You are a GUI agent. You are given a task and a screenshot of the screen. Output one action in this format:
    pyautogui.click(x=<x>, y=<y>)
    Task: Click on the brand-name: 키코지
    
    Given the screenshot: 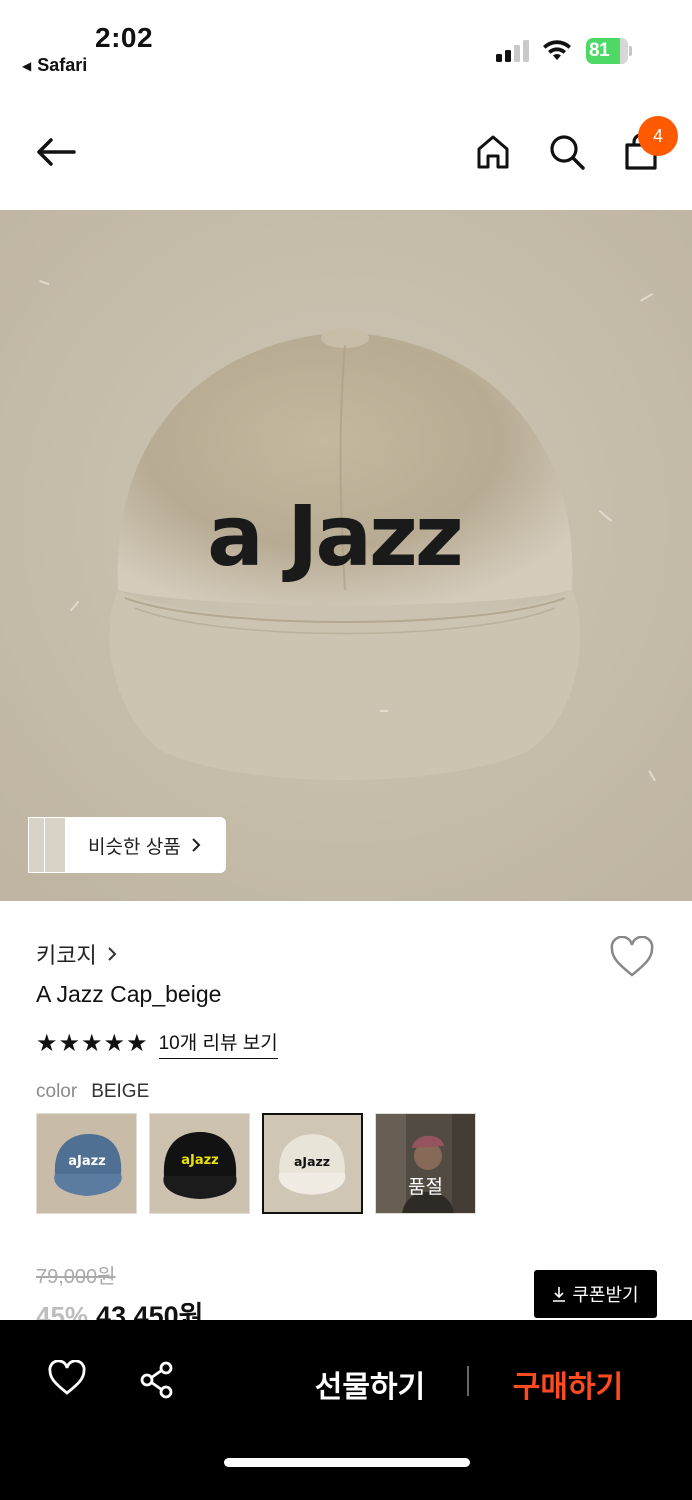 What is the action you would take?
    pyautogui.click(x=66, y=955)
    